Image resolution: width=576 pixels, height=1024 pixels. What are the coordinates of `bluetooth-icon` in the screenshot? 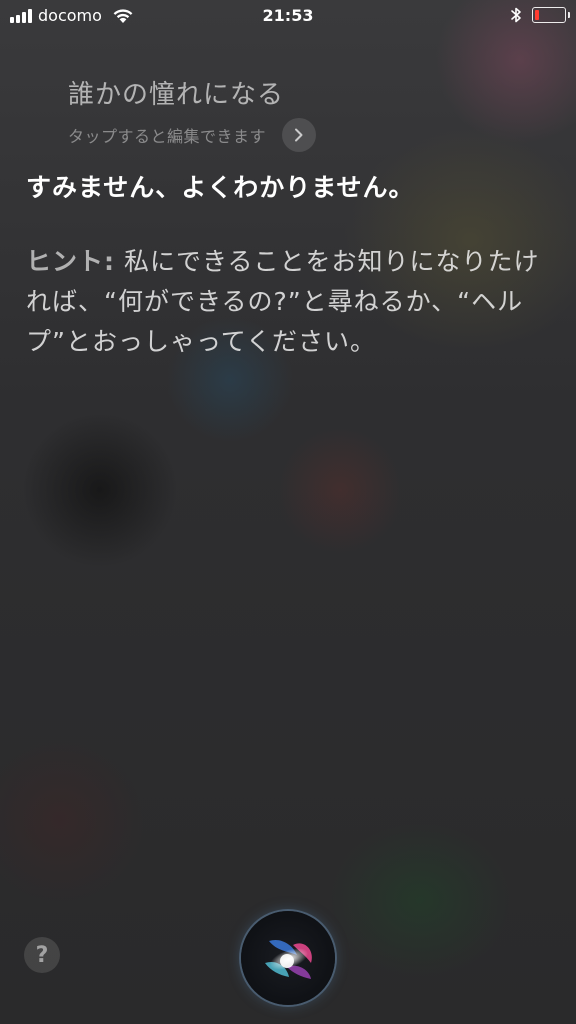 It's located at (516, 15).